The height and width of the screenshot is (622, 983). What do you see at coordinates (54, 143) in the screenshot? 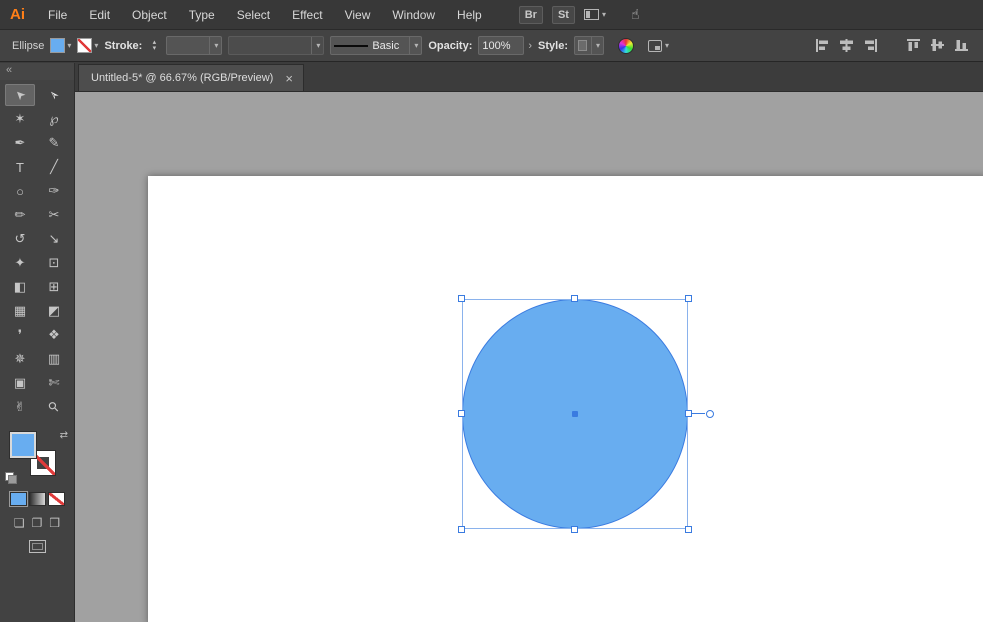
I see `curvature-tool: ✎` at bounding box center [54, 143].